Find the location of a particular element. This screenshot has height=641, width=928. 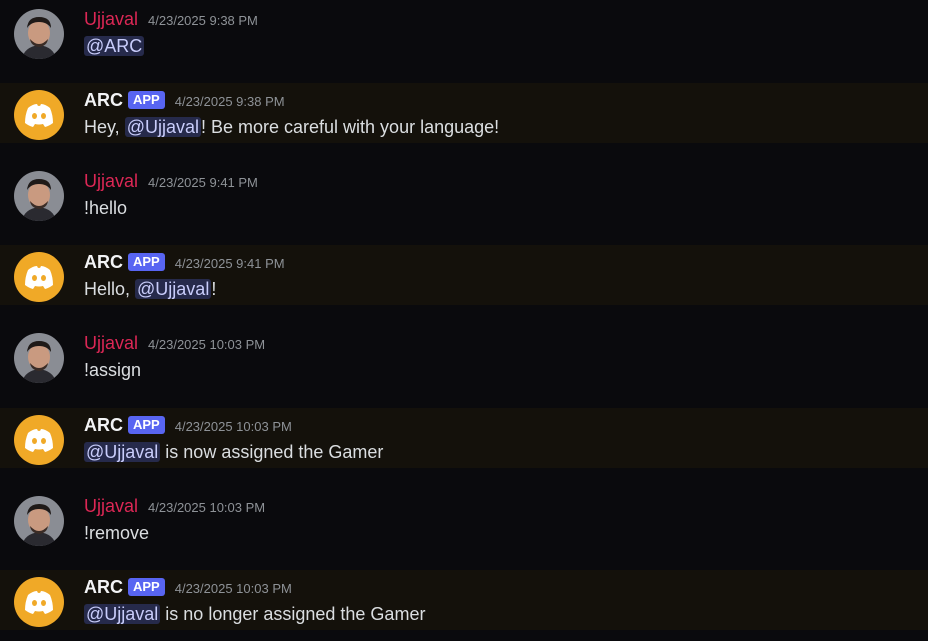

message-content: !remove is located at coordinates (116, 533).